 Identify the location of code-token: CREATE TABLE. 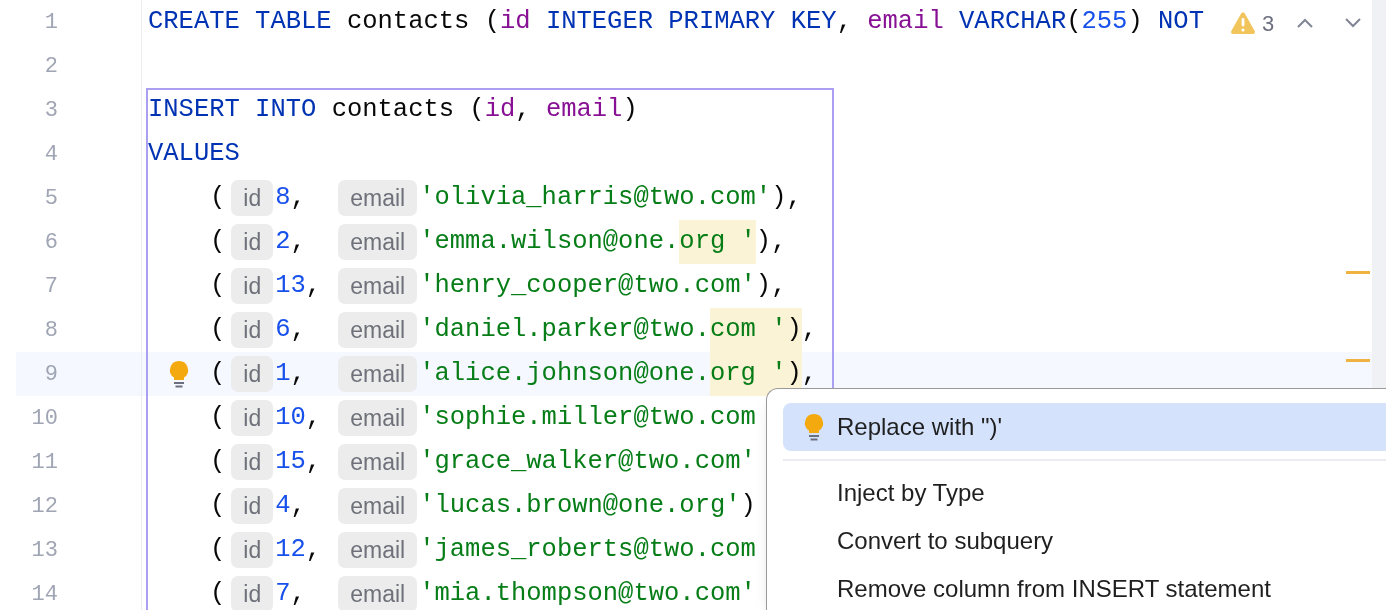
(240, 22).